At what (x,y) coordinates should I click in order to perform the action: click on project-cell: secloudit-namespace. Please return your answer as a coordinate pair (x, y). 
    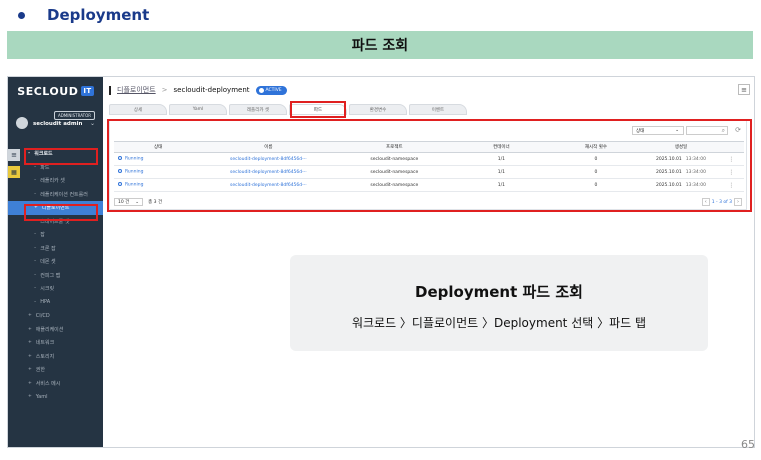
    Looking at the image, I should click on (394, 172).